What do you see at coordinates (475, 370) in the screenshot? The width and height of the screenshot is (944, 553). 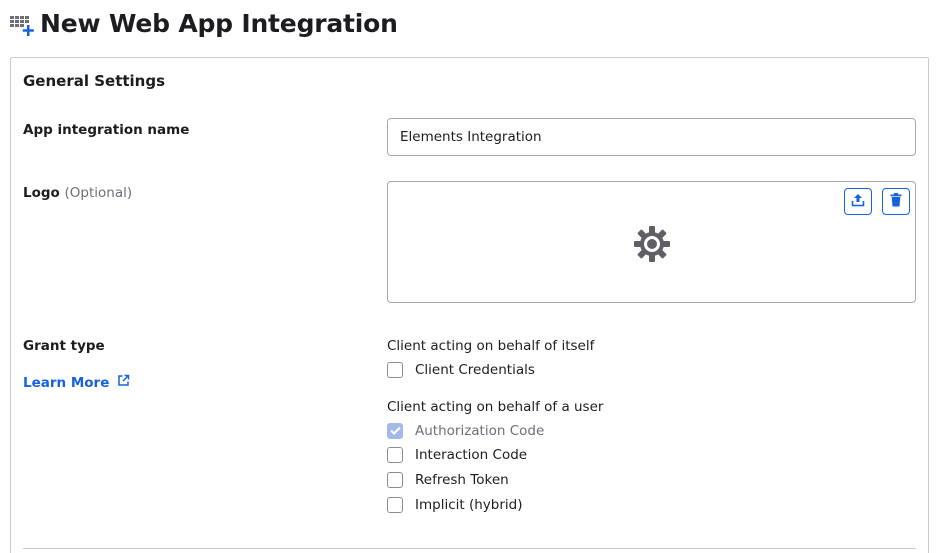 I see `client-credentials-label: Client Credentials` at bounding box center [475, 370].